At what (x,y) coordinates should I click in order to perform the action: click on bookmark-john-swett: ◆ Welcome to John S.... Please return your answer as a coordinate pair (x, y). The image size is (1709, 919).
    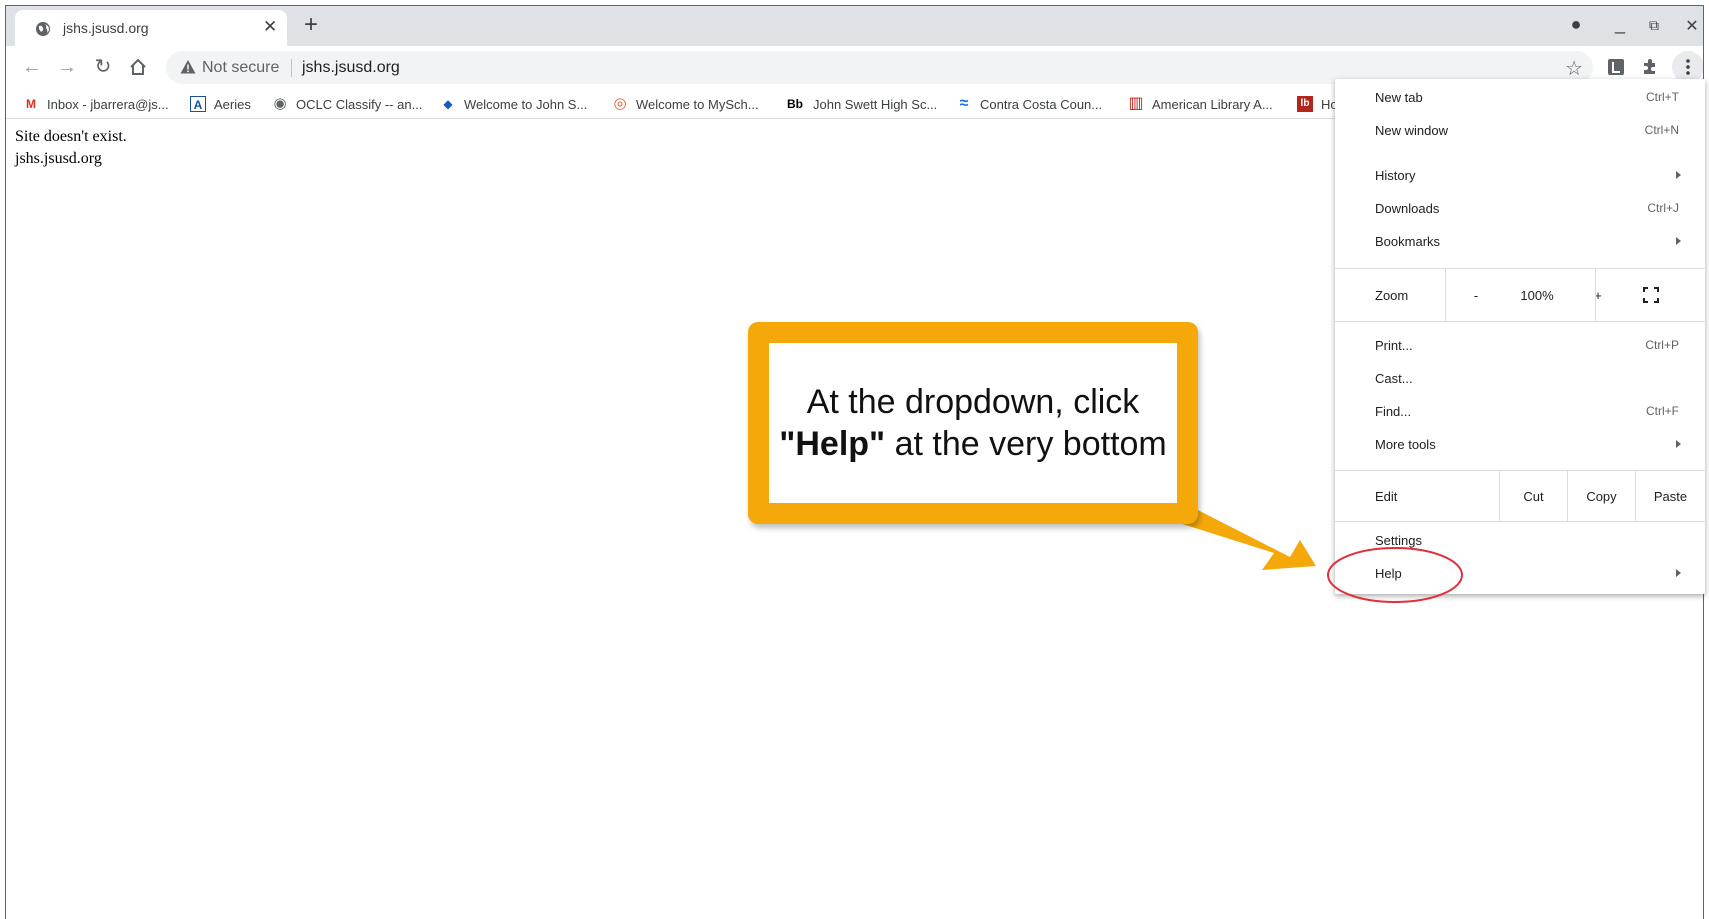
    Looking at the image, I should click on (513, 104).